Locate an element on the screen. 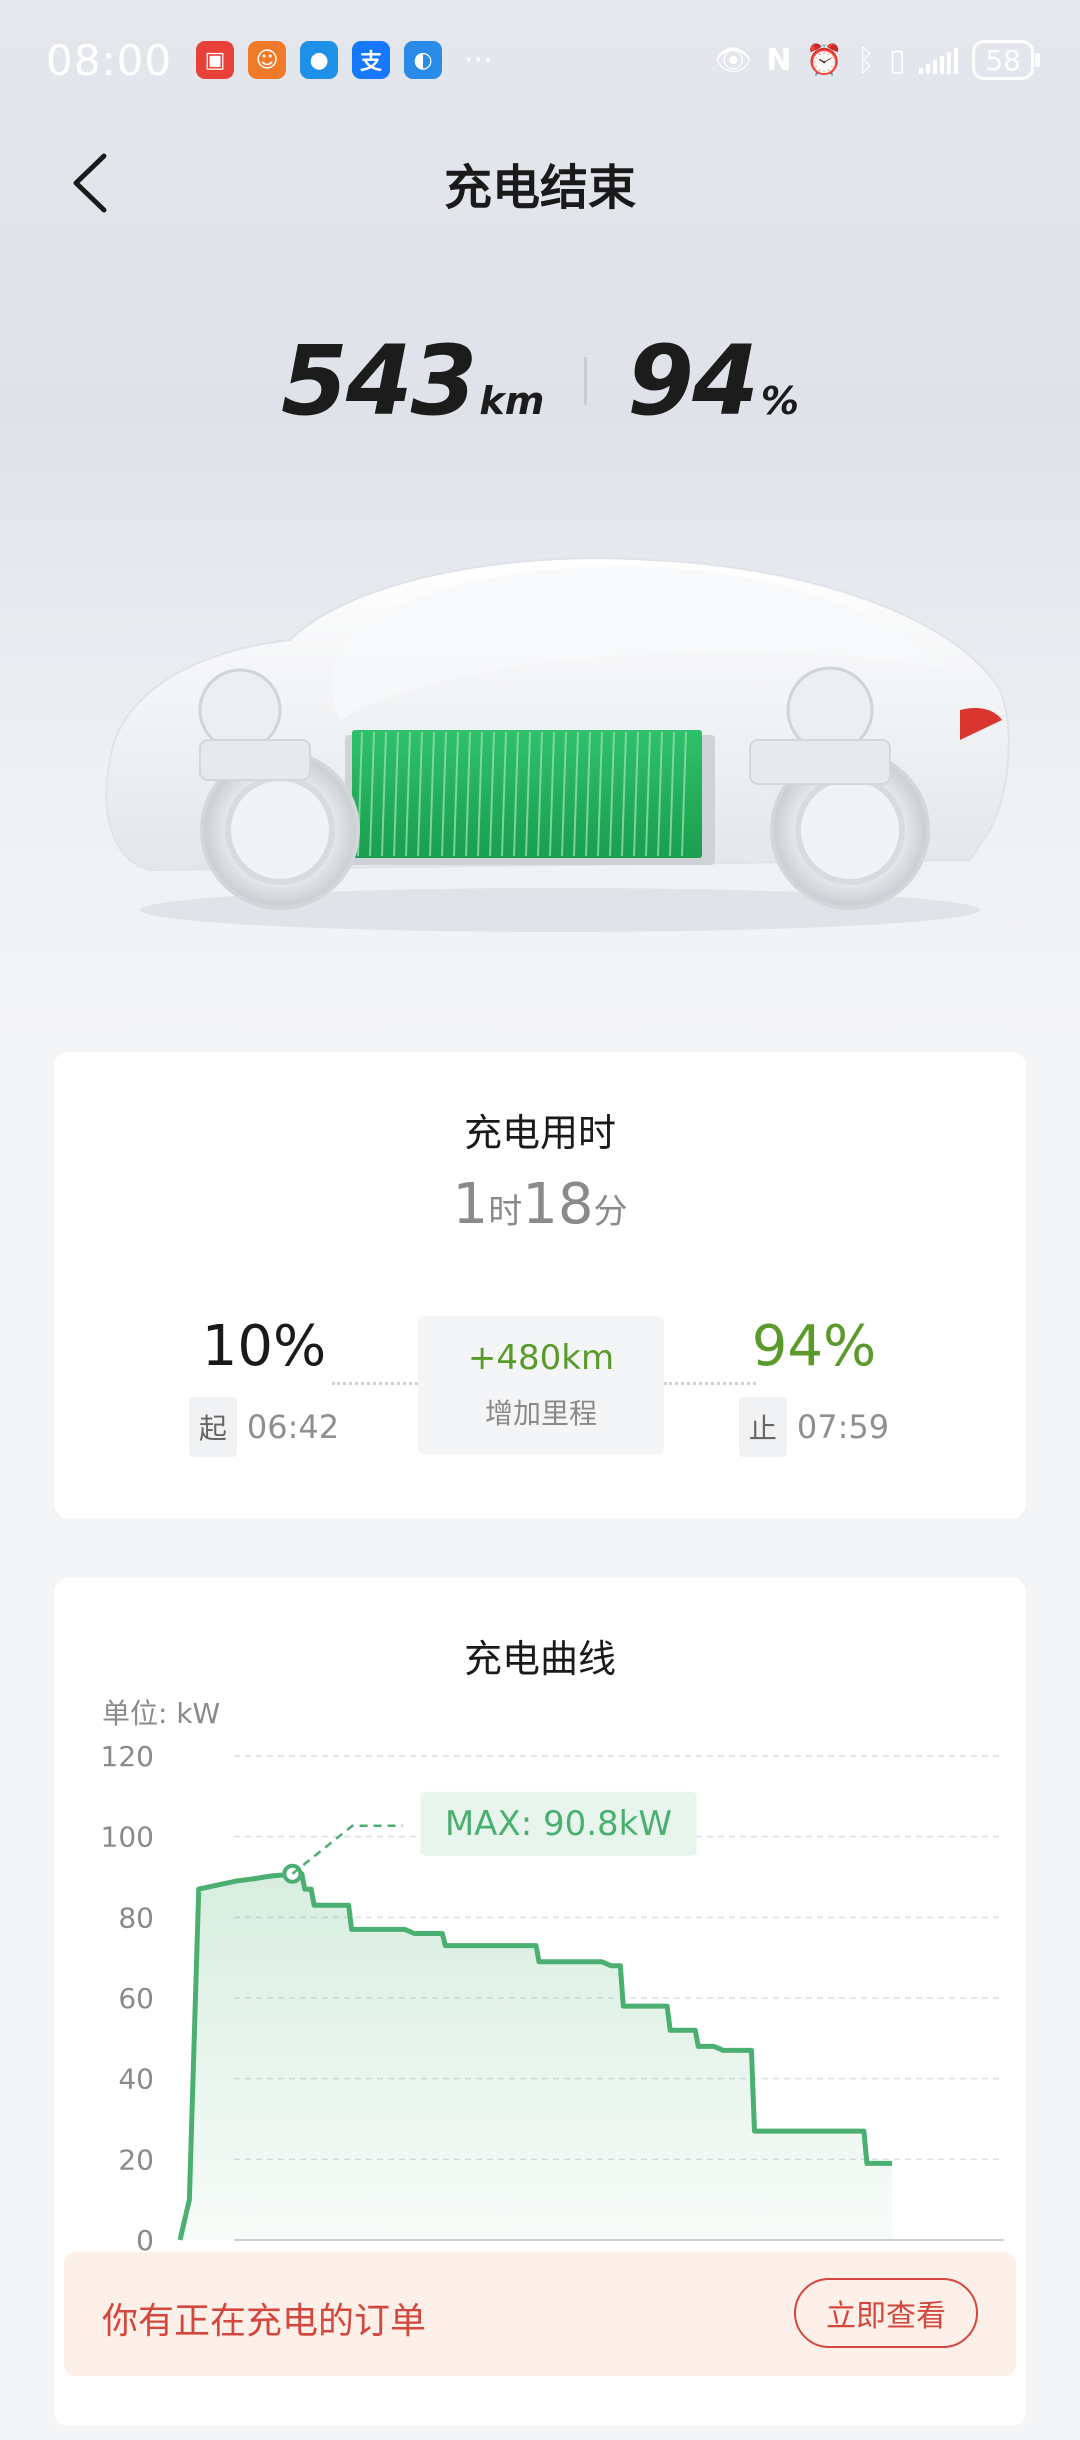 The height and width of the screenshot is (2440, 1080). duration-title: 充电用时 is located at coordinates (539, 1133).